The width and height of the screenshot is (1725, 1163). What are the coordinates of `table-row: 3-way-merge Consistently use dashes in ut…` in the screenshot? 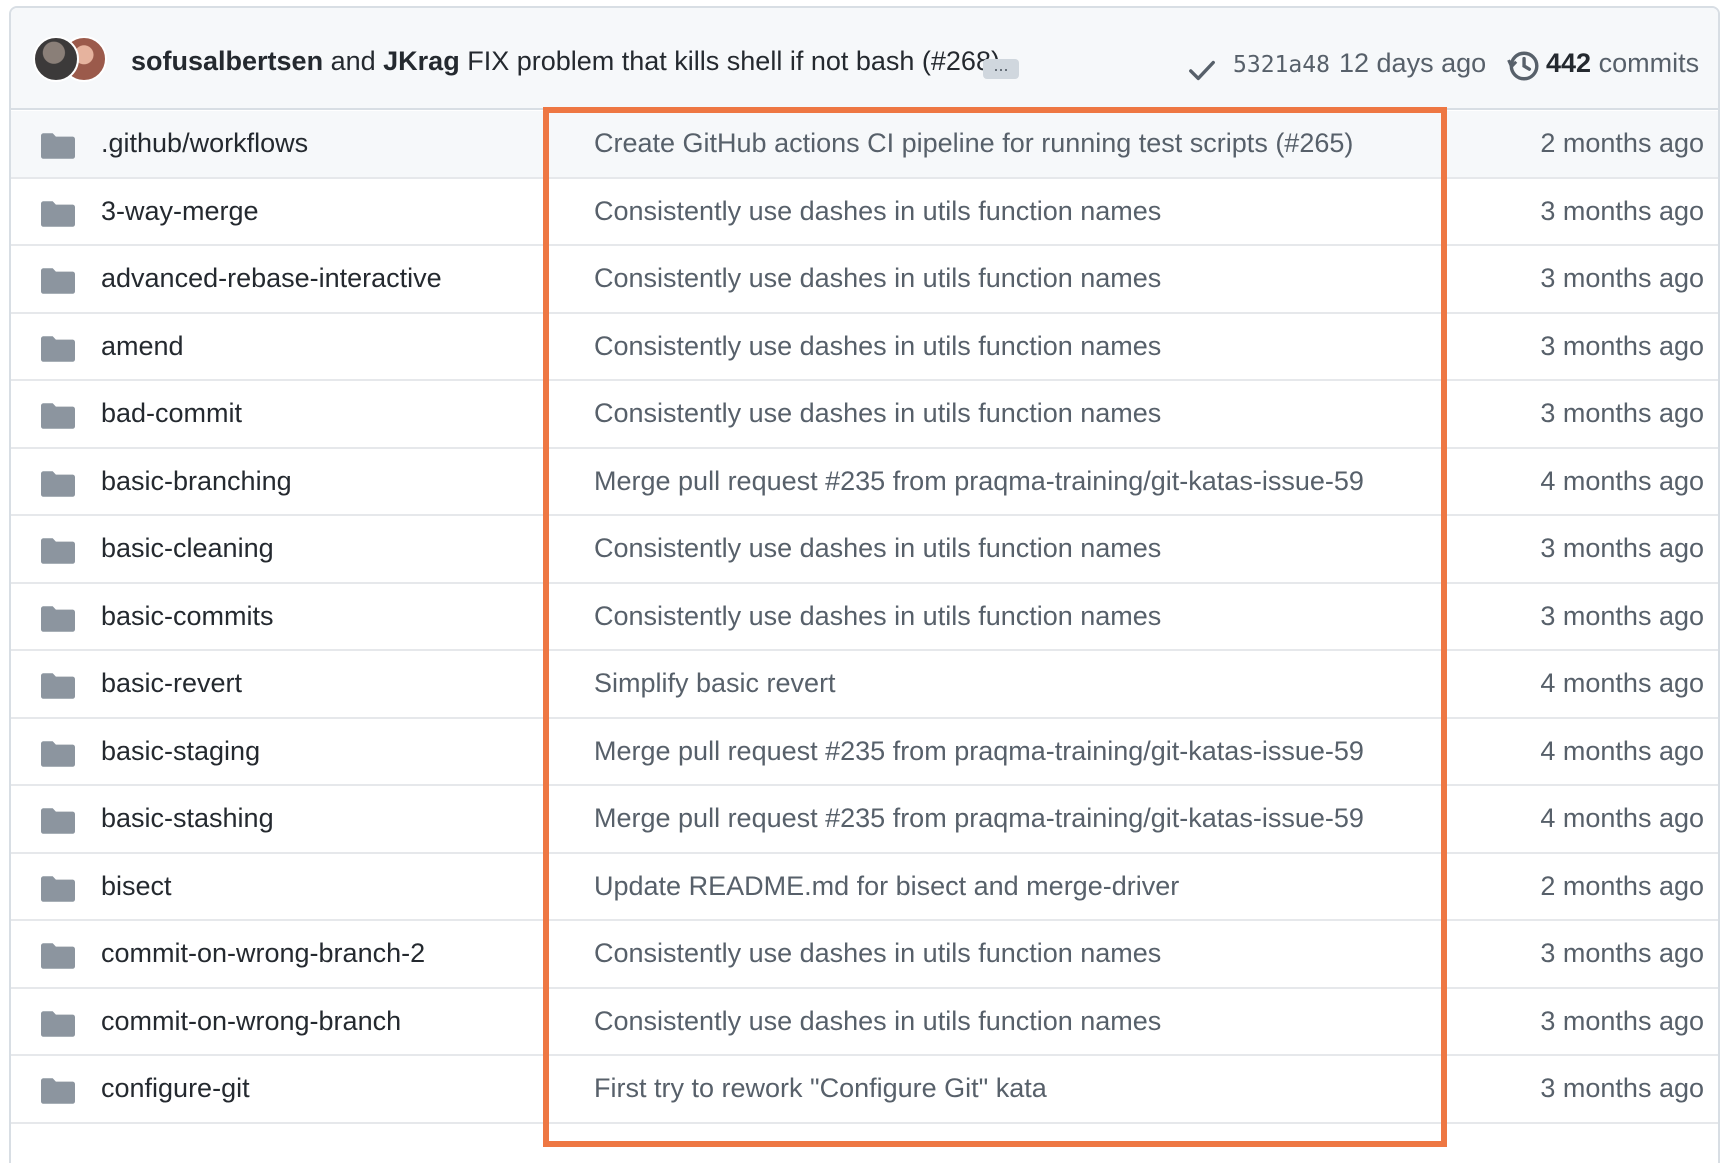 It's located at (864, 212).